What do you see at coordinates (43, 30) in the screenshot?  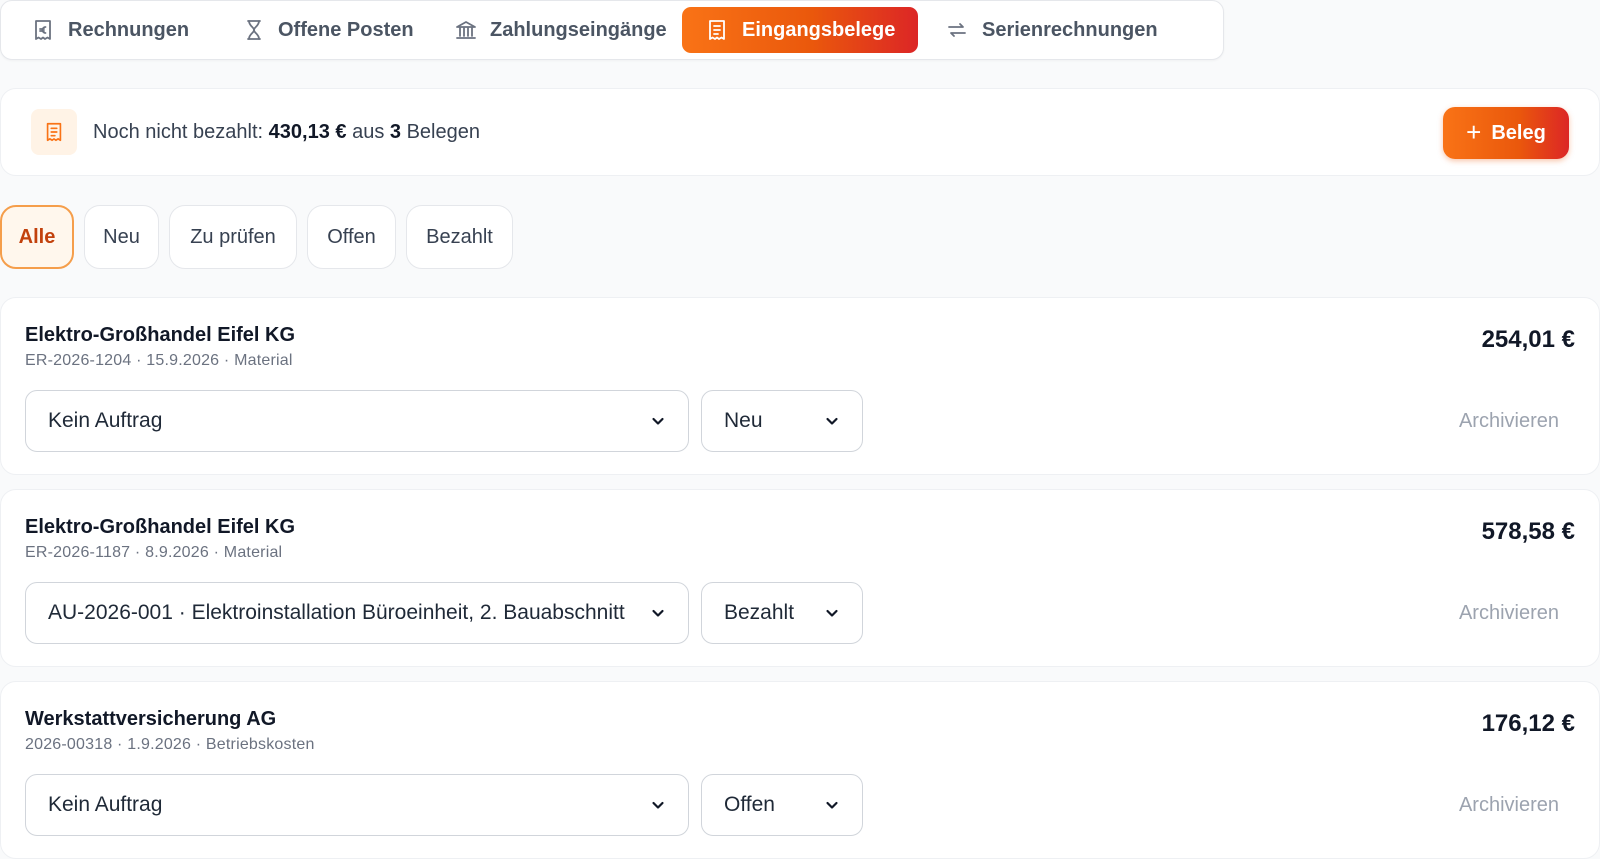 I see `euro-receipt-icon` at bounding box center [43, 30].